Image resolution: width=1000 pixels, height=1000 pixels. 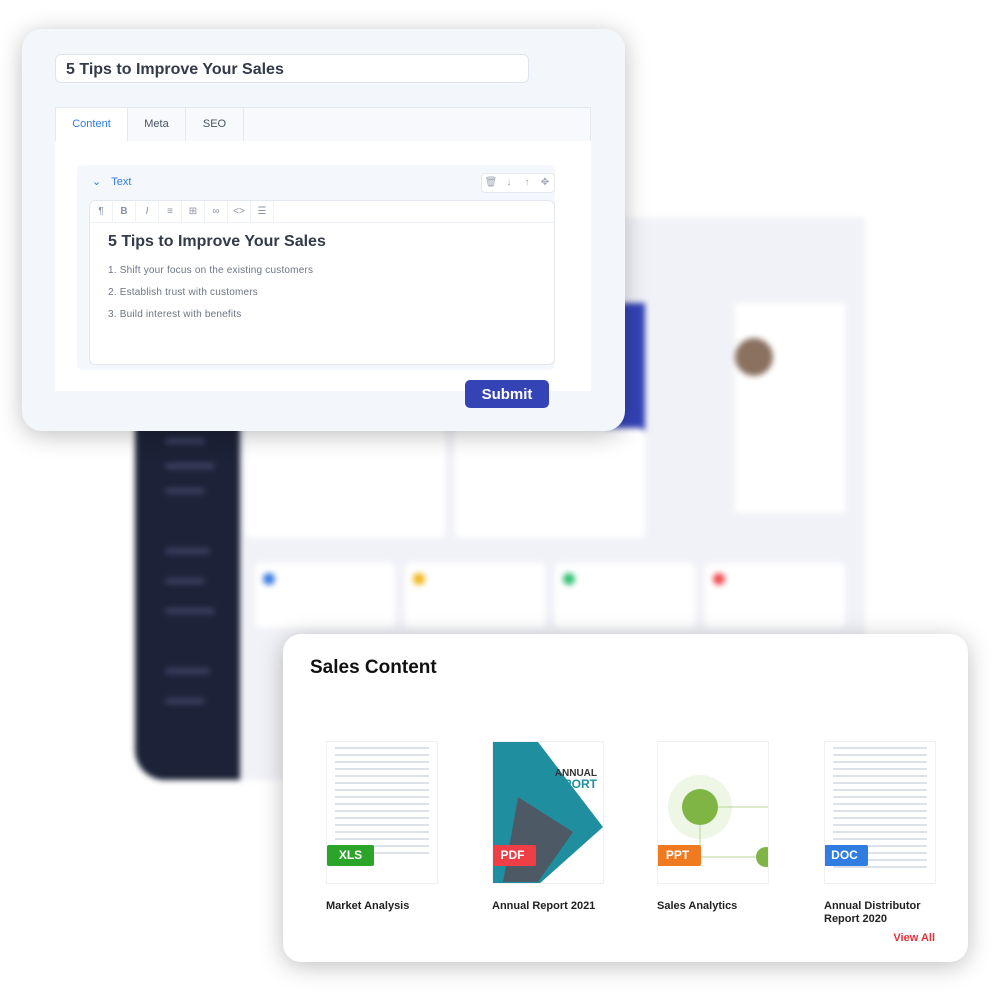 I want to click on code-icon: <>, so click(x=239, y=211).